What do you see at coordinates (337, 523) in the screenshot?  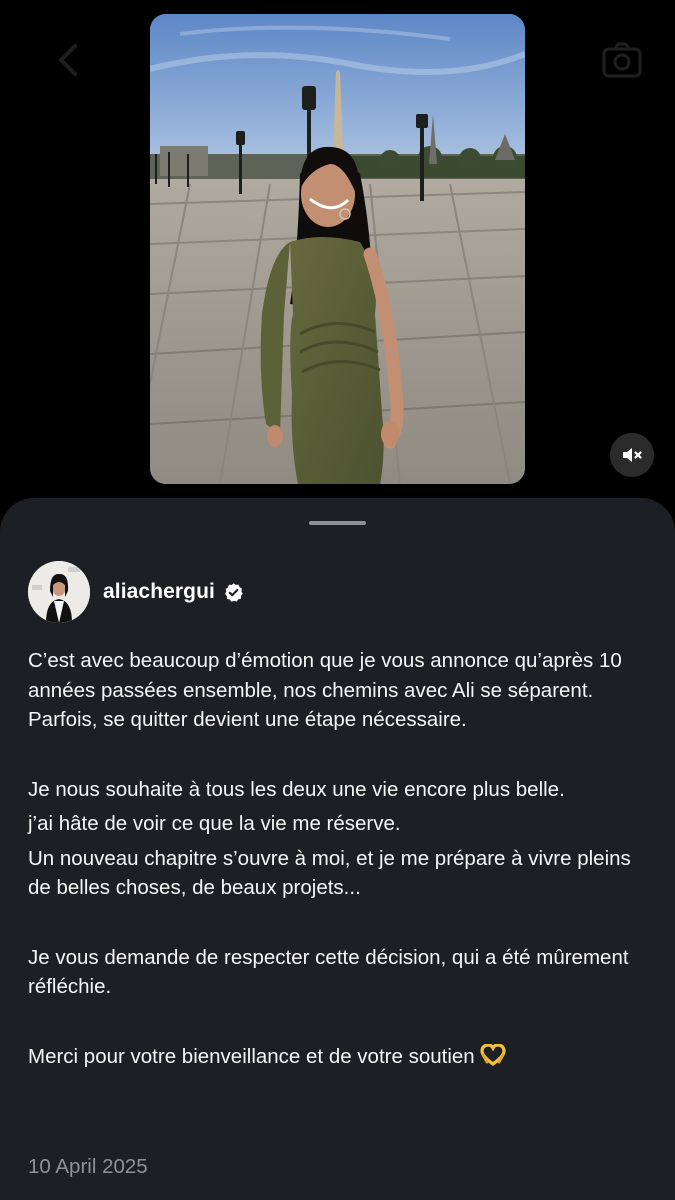 I see `drag-handle` at bounding box center [337, 523].